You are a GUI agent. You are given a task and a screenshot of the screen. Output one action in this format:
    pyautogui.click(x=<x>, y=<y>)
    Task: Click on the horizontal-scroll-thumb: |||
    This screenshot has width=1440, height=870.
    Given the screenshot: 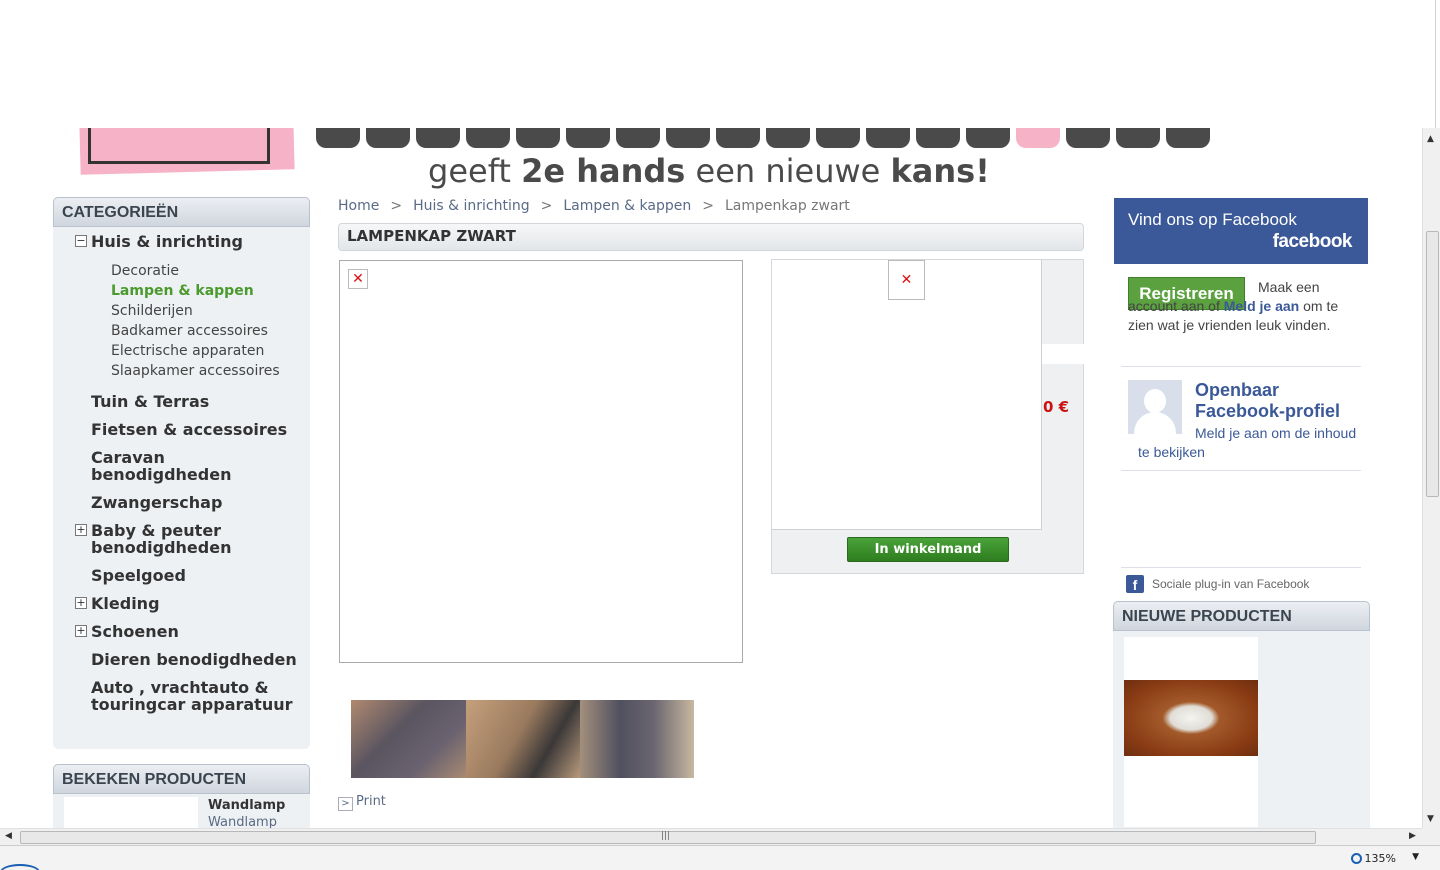 What is the action you would take?
    pyautogui.click(x=668, y=837)
    